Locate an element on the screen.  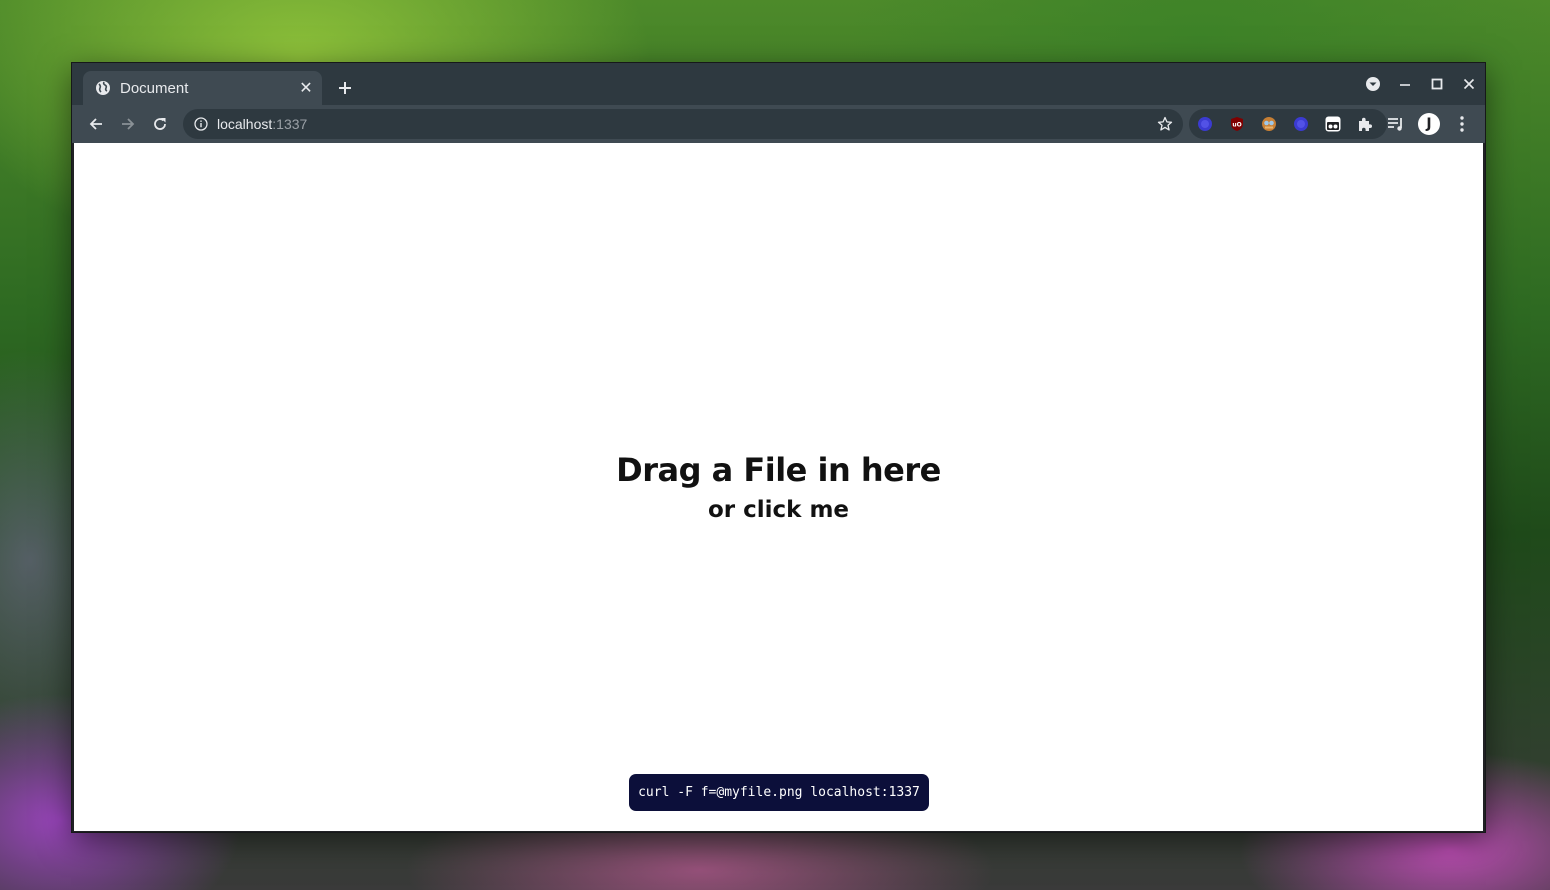
window-controls is located at coordinates (1421, 84).